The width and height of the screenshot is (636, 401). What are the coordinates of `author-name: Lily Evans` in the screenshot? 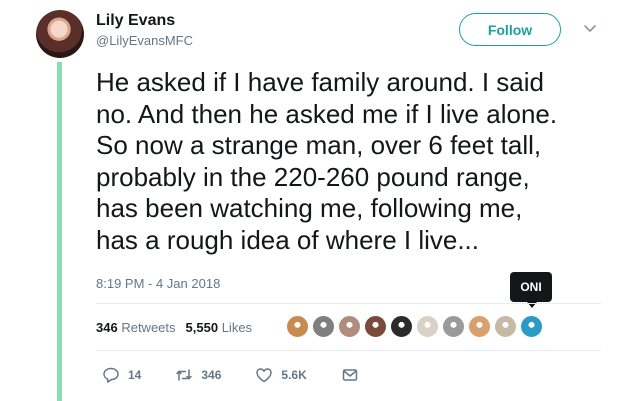 It's located at (135, 21).